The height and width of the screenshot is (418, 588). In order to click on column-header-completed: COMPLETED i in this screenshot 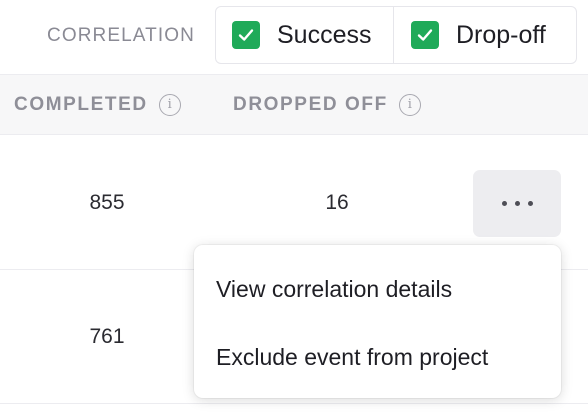, I will do `click(97, 105)`.